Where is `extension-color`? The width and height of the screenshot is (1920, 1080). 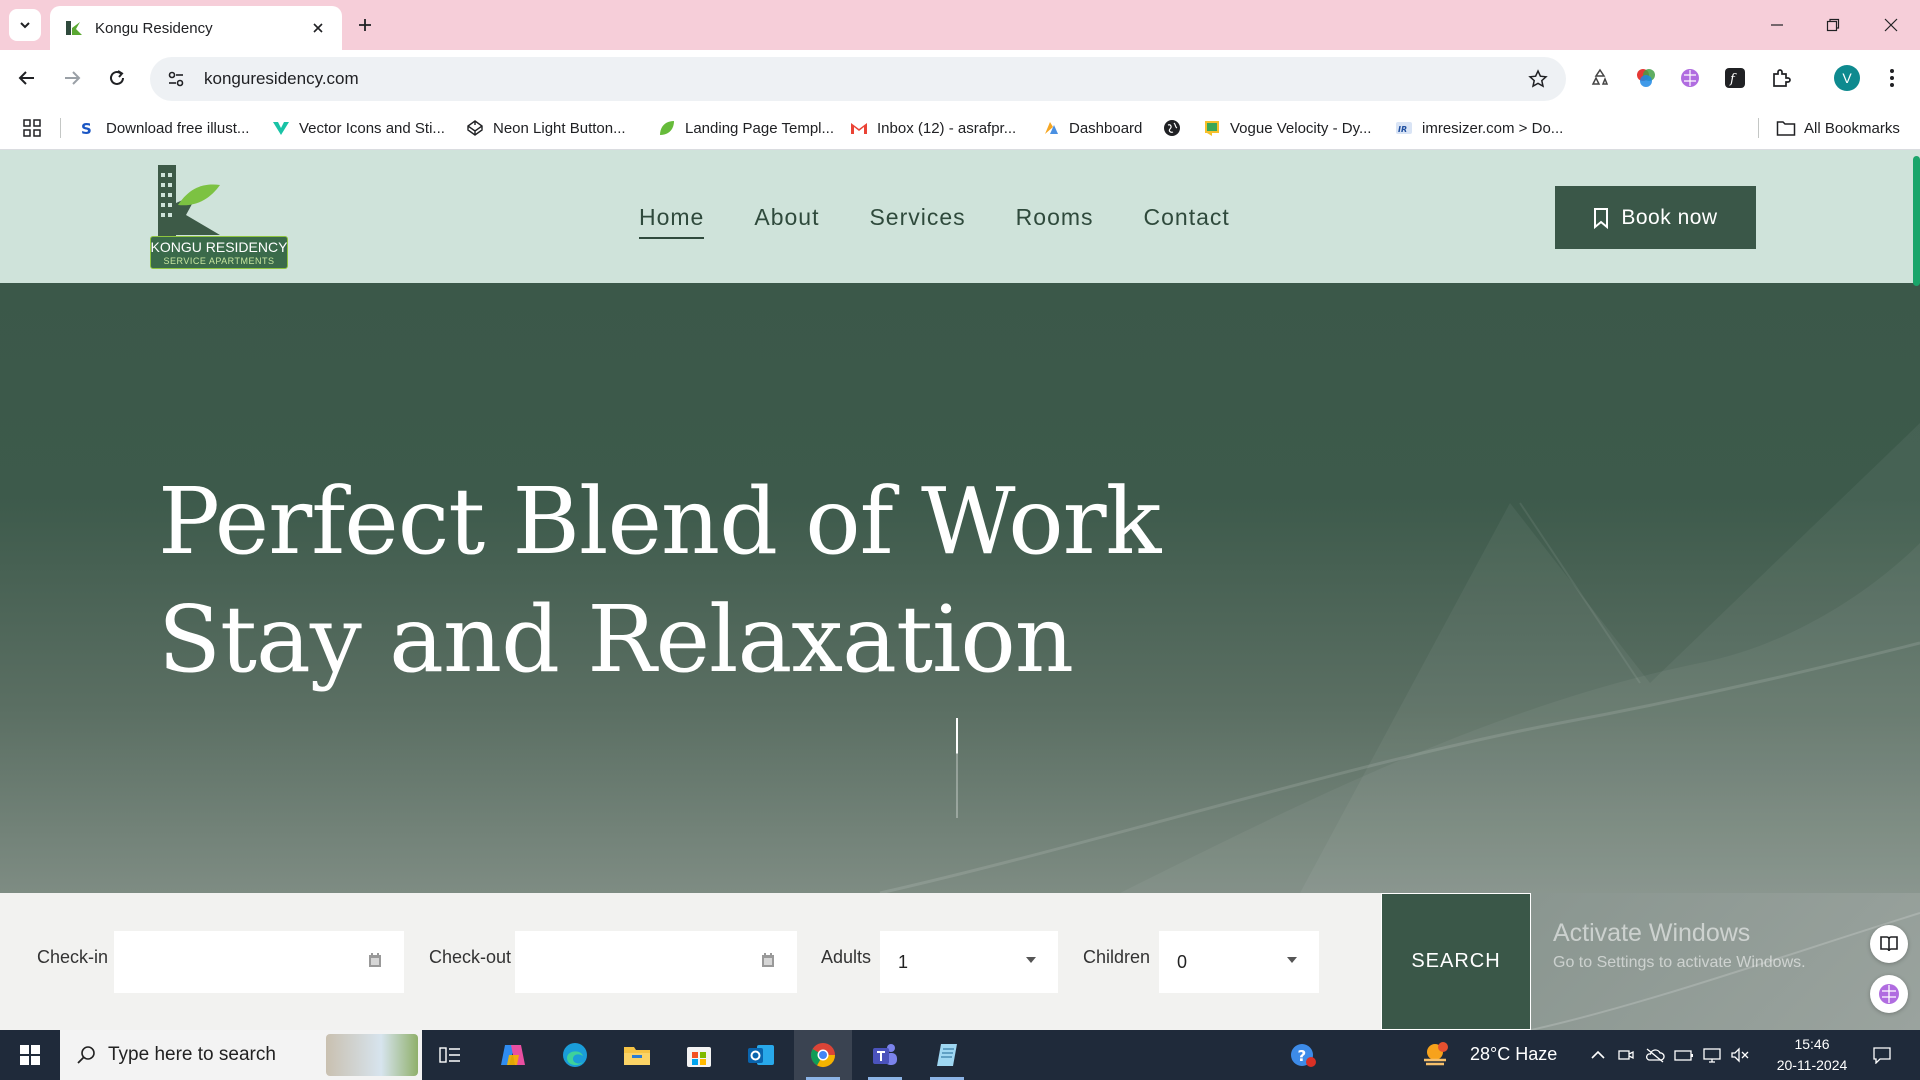 extension-color is located at coordinates (1646, 78).